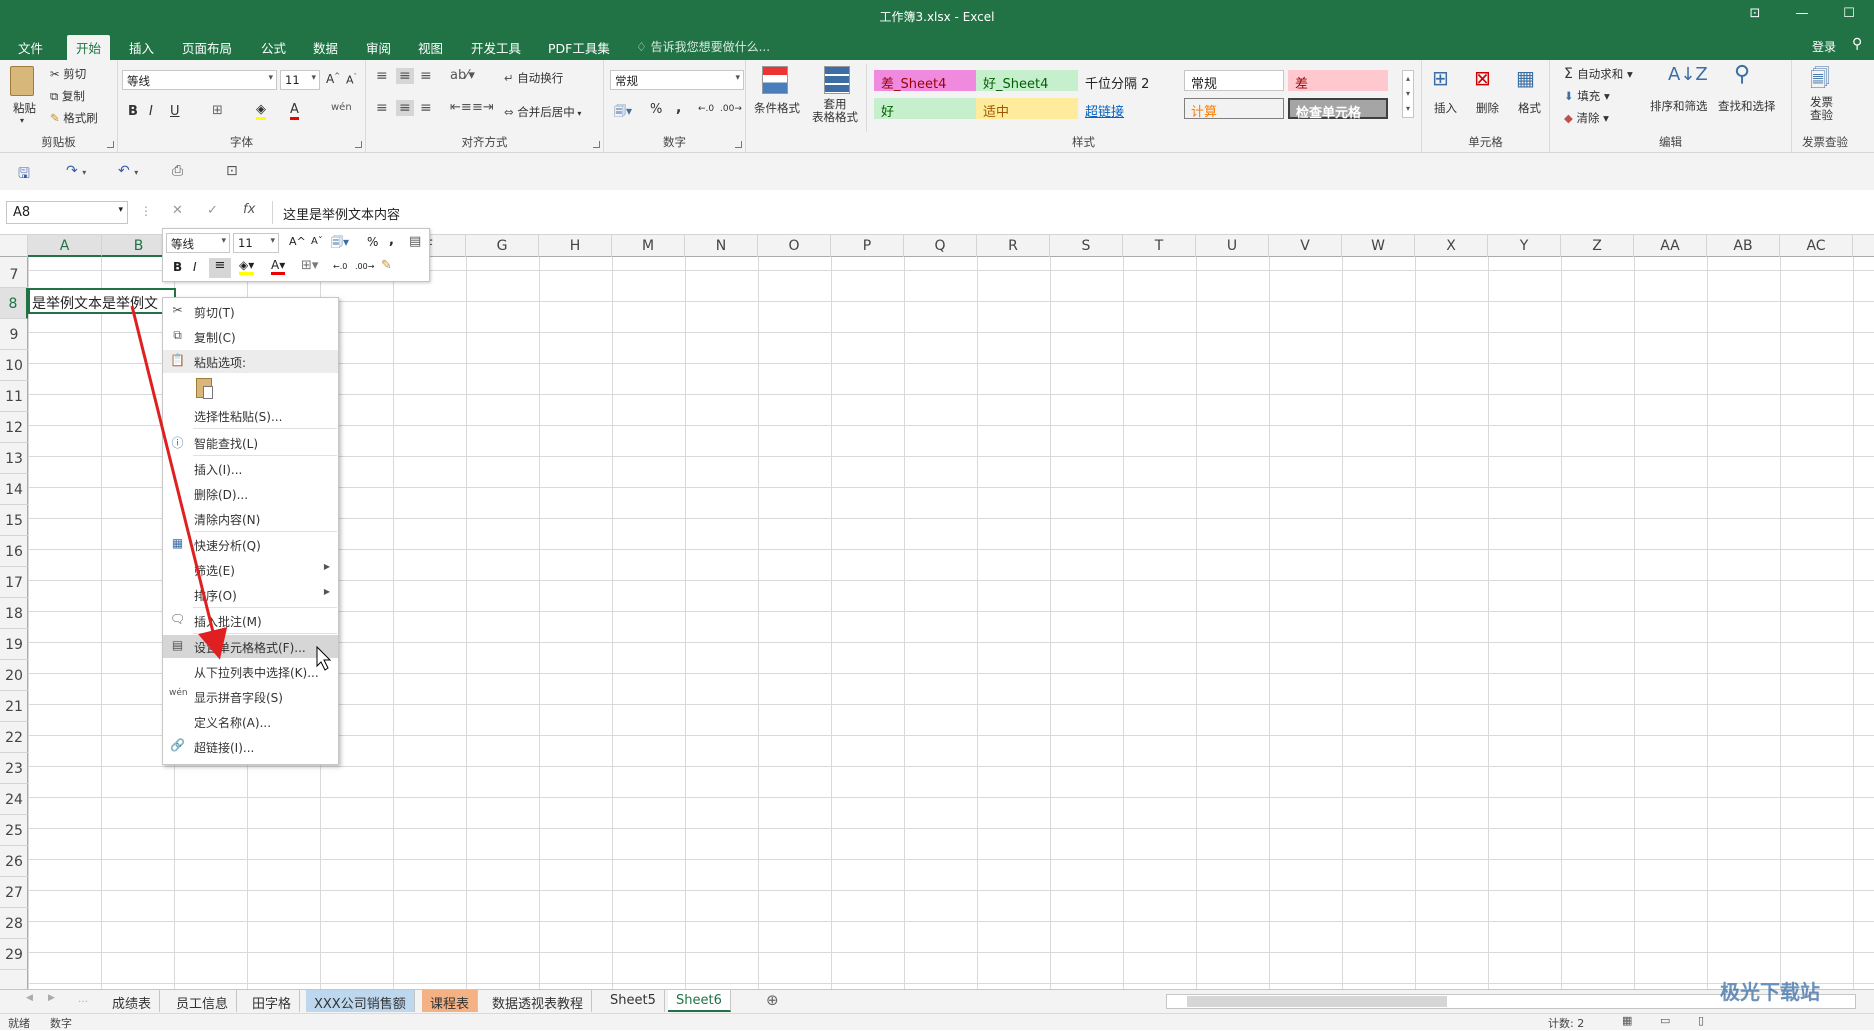 The height and width of the screenshot is (1031, 1874). Describe the element at coordinates (203, 1001) in the screenshot. I see `sheet-tab: 员工信息` at that location.